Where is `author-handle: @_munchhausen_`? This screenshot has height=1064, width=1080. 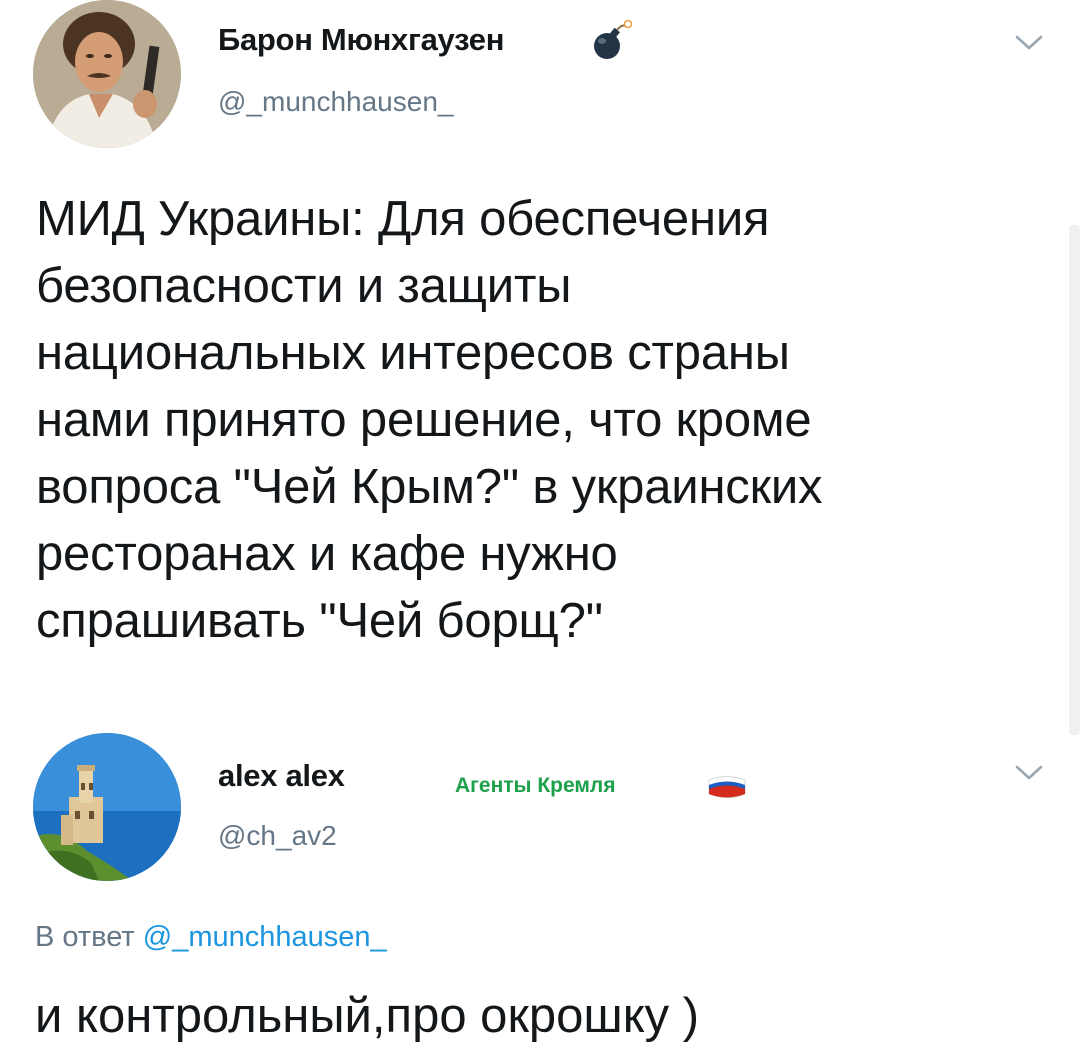 author-handle: @_munchhausen_ is located at coordinates (335, 102).